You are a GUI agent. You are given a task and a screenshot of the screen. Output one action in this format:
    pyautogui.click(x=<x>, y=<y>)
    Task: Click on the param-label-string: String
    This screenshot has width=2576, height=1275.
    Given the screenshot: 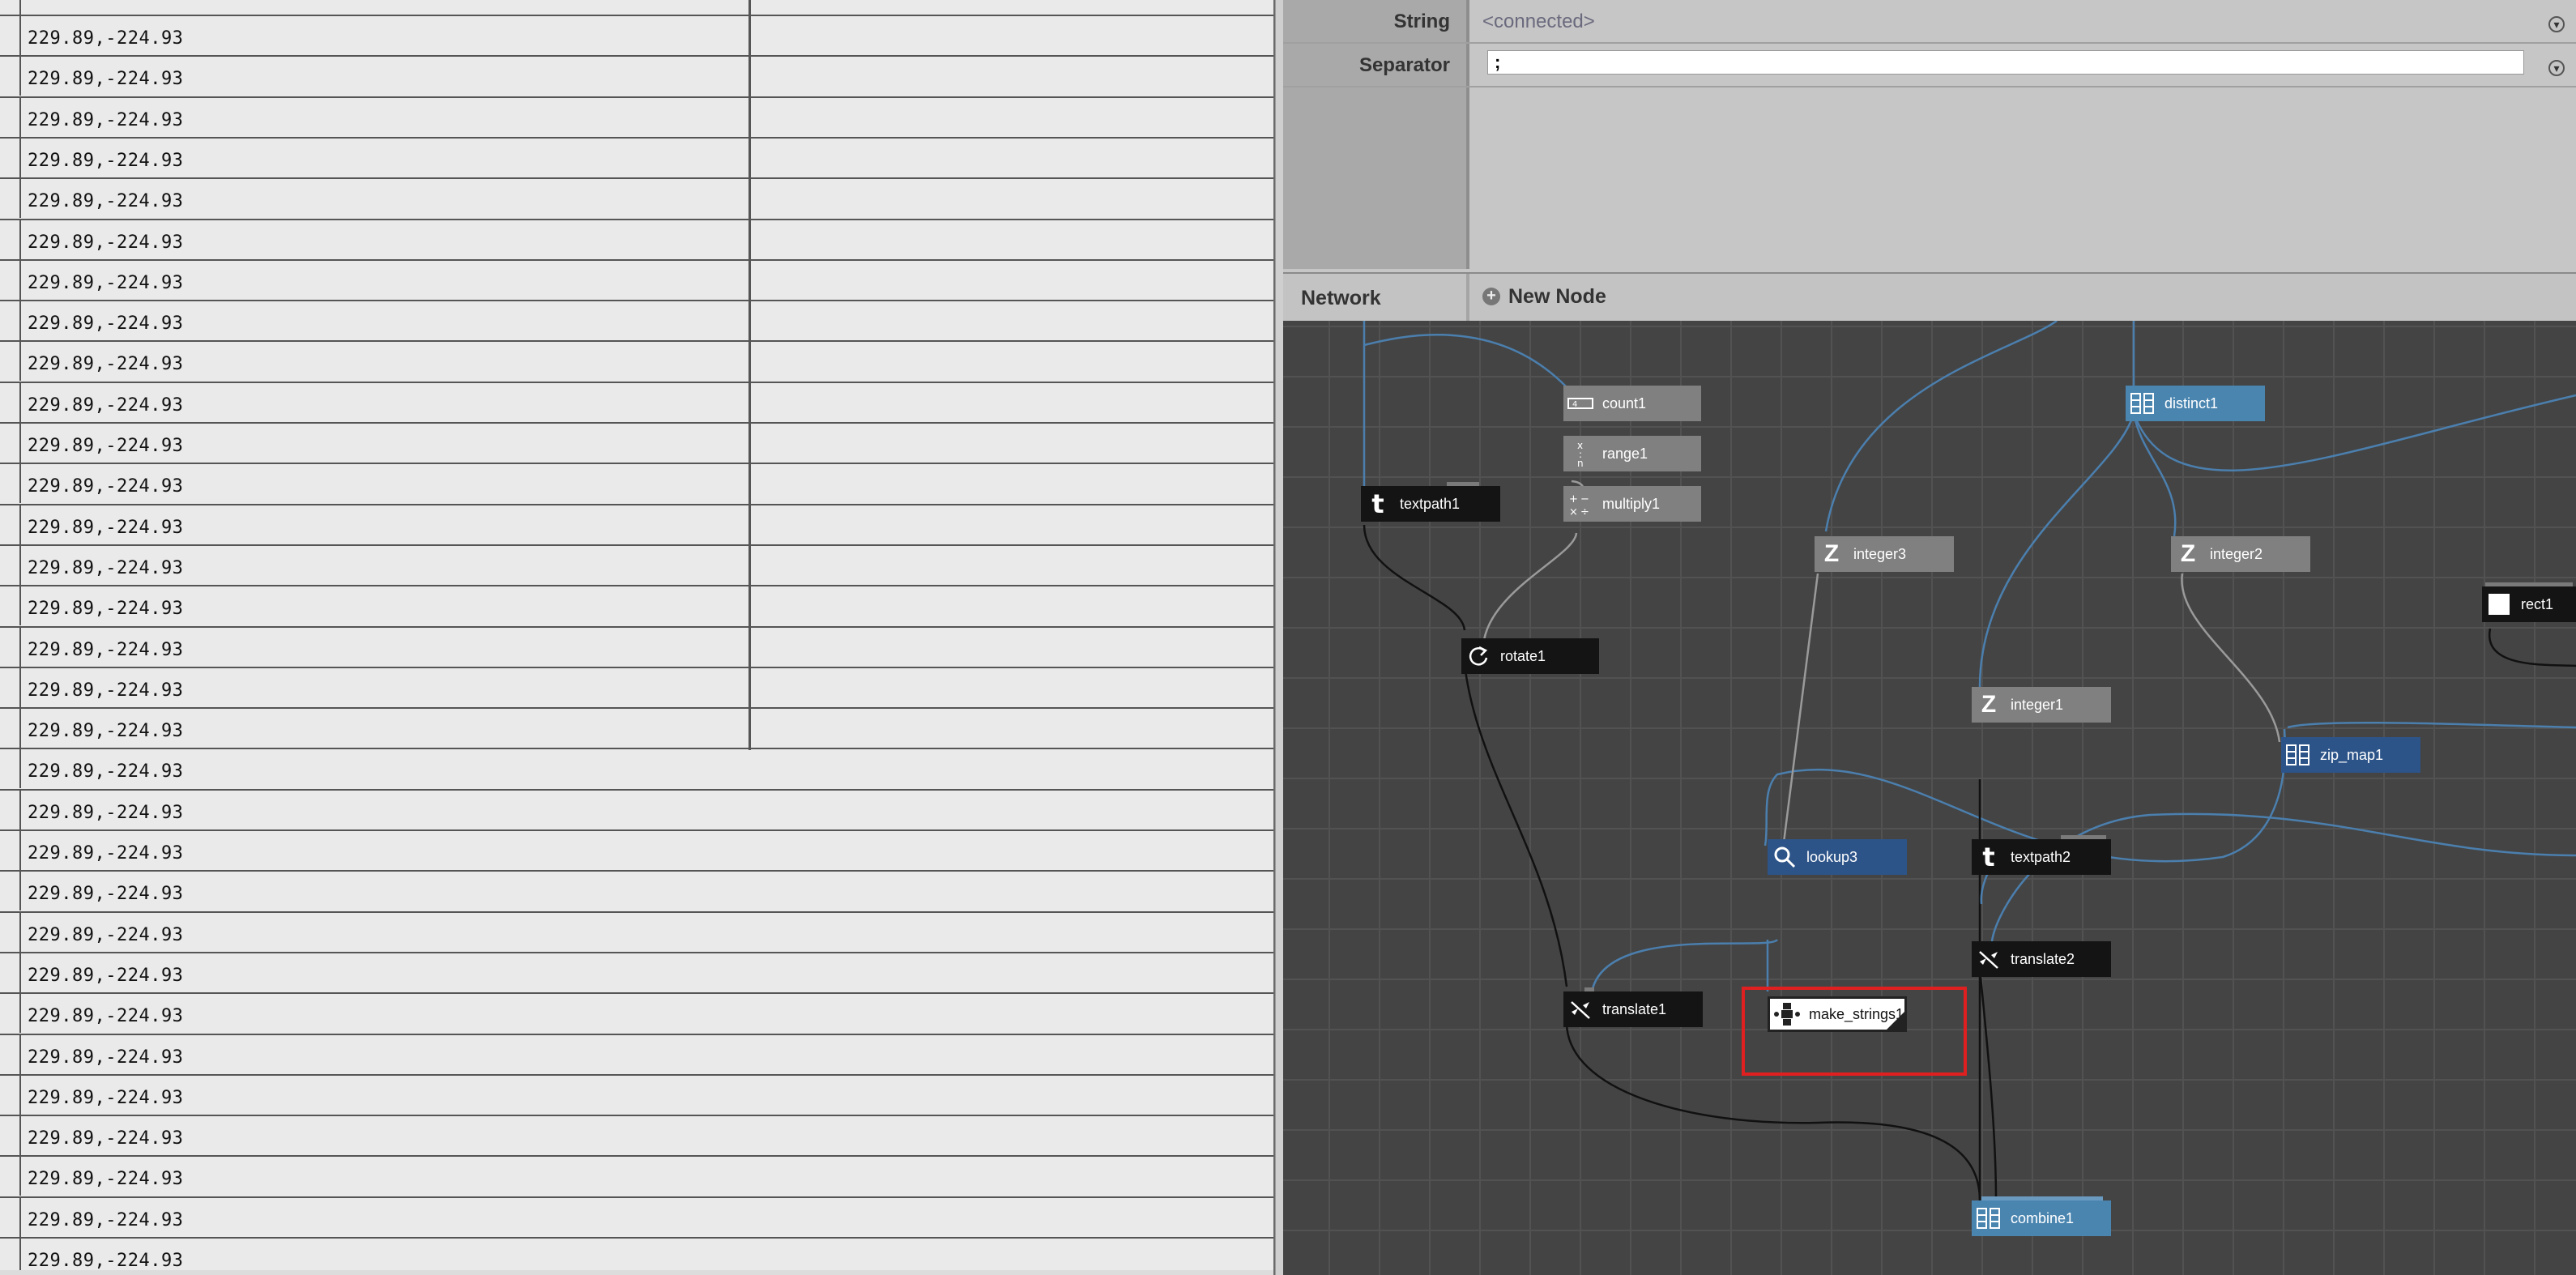 What is the action you would take?
    pyautogui.click(x=1422, y=21)
    